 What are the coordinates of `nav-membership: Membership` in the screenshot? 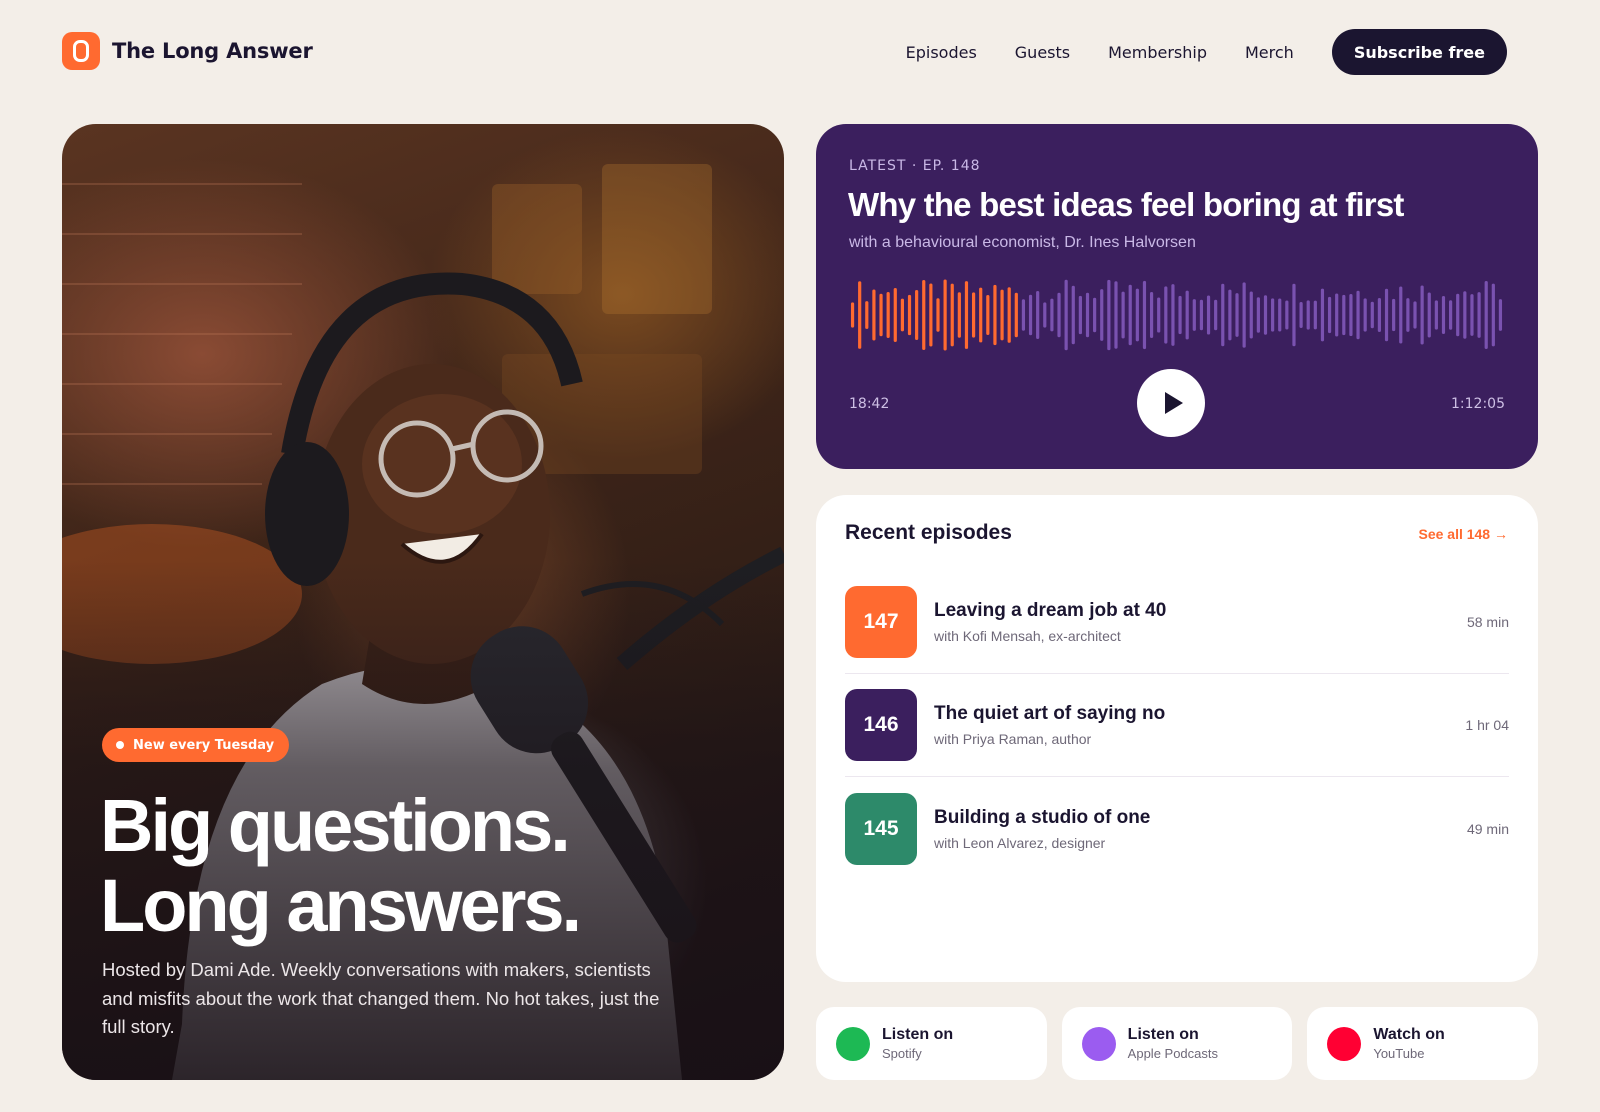 It's located at (1157, 52).